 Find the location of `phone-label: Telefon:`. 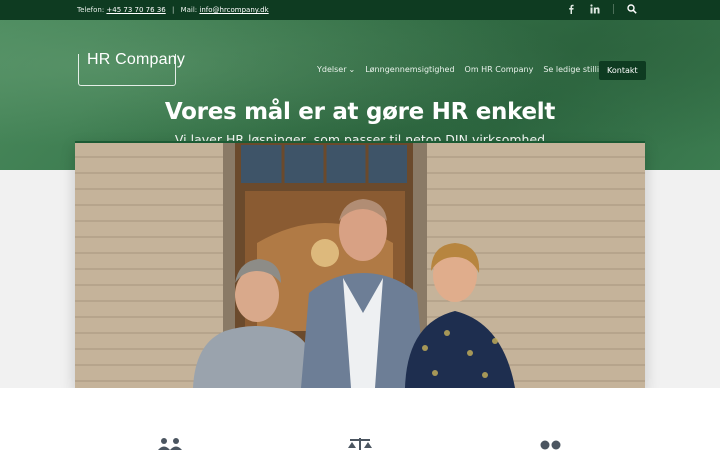

phone-label: Telefon: is located at coordinates (91, 10).